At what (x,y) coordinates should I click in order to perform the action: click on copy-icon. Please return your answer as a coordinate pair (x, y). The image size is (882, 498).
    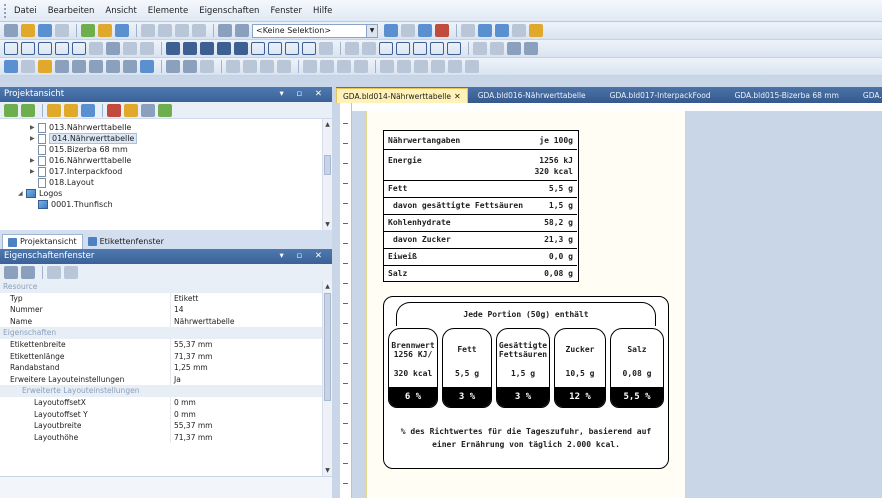
    Looking at the image, I should click on (165, 30).